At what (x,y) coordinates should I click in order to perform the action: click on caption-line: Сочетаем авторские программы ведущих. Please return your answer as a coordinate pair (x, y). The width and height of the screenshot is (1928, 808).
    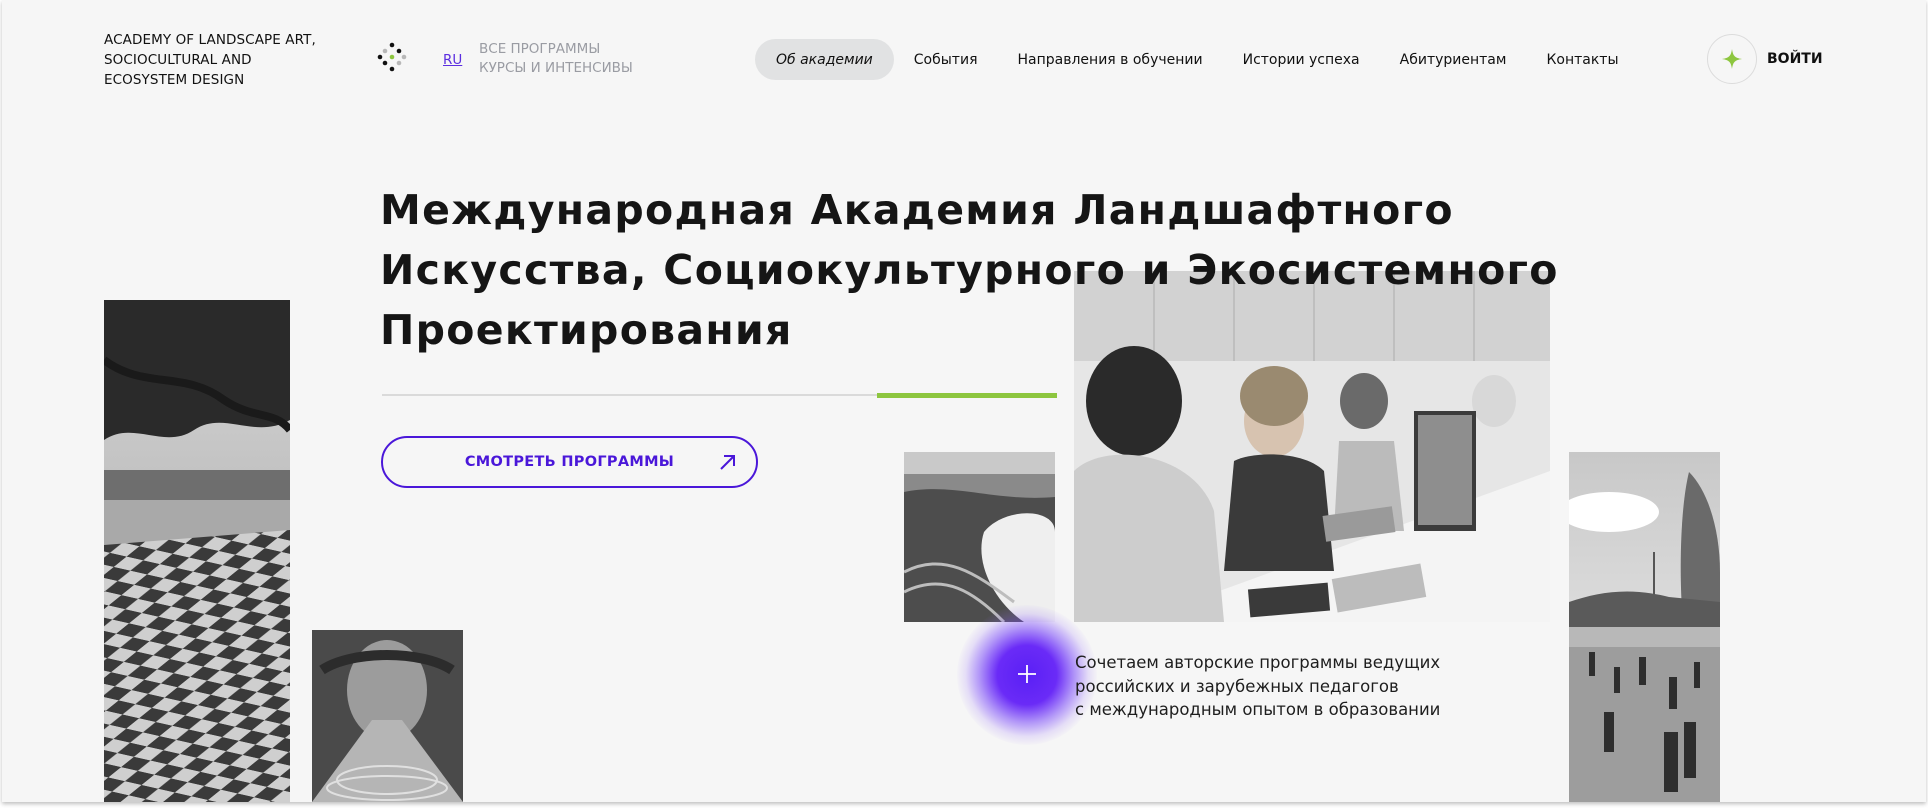
    Looking at the image, I should click on (1258, 662).